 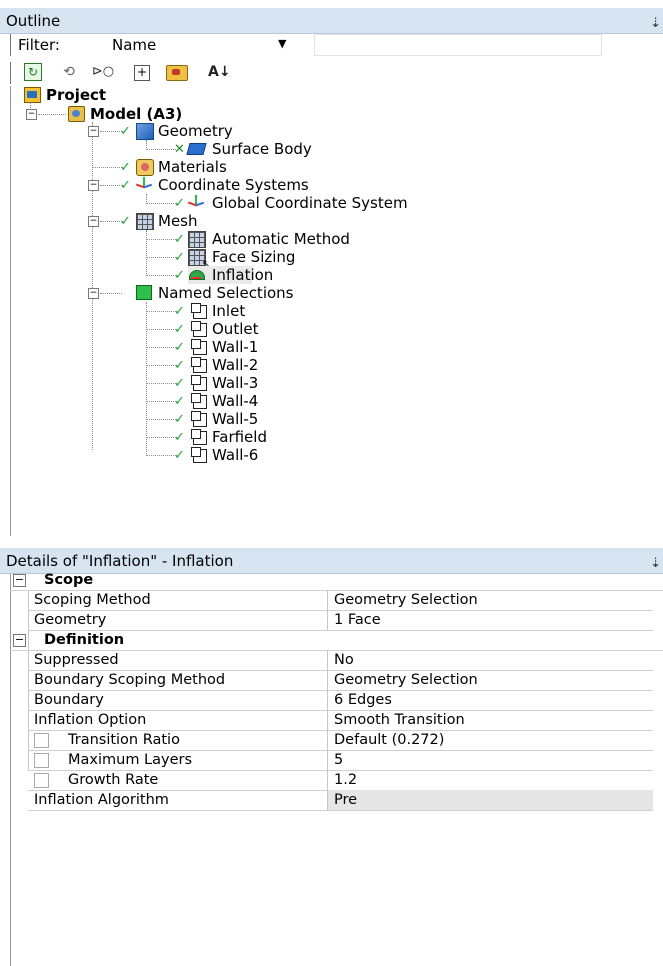 I want to click on inflation-icon, so click(x=196, y=274).